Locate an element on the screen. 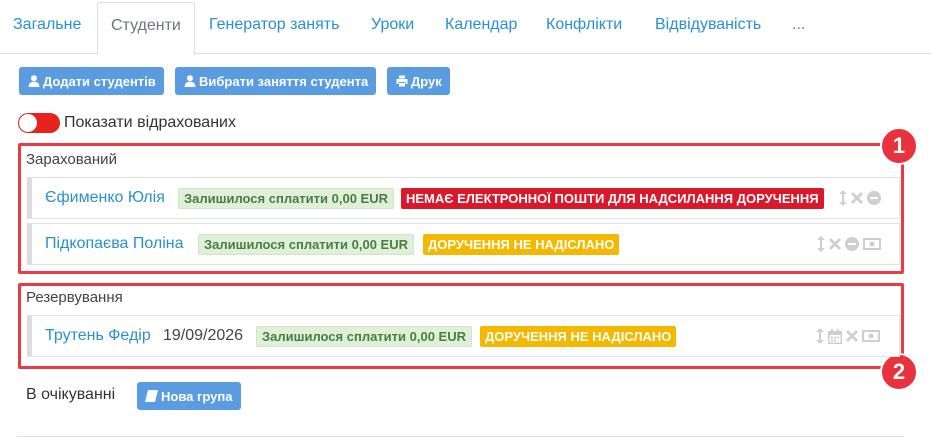 This screenshot has height=443, width=931. print-button: Друк is located at coordinates (418, 81).